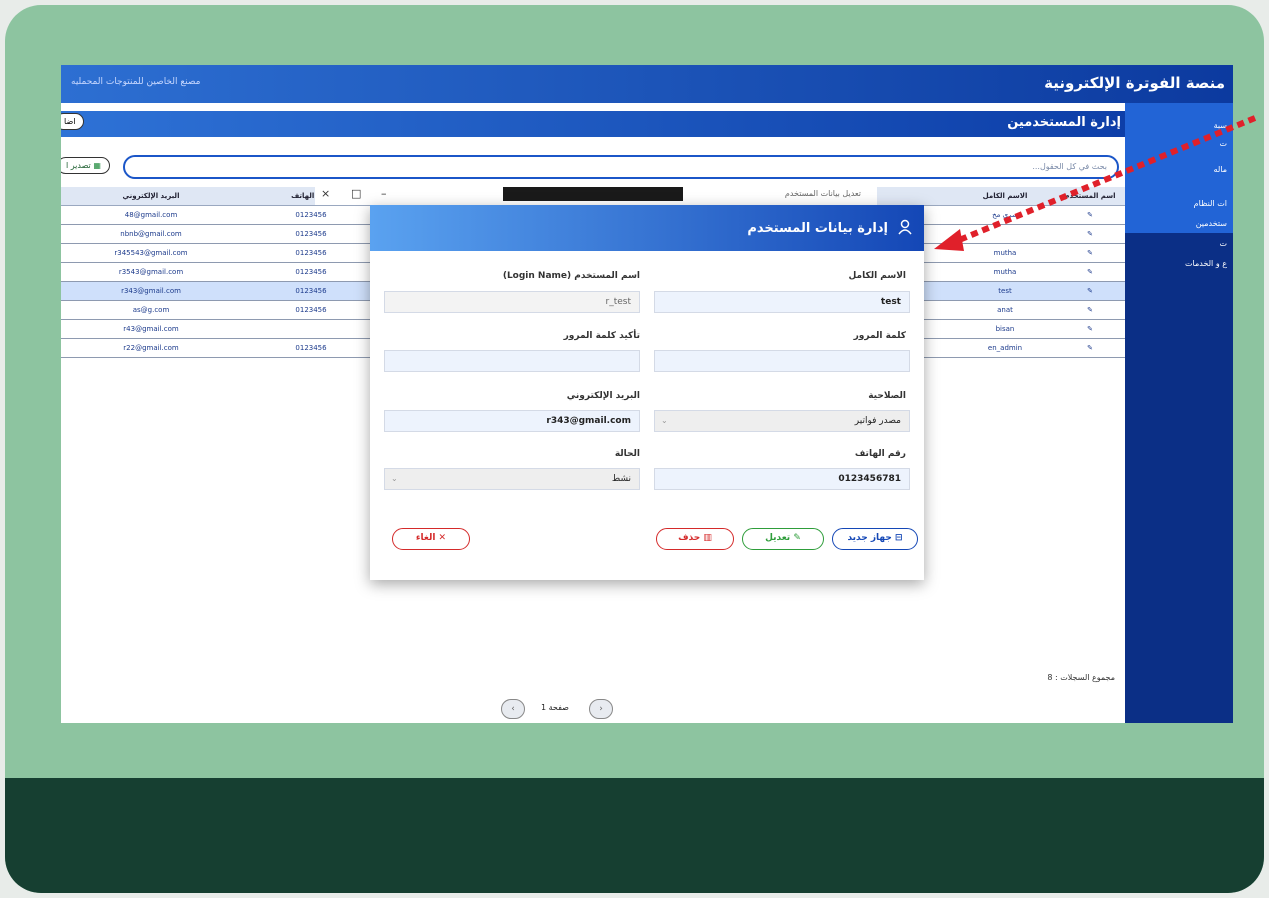  Describe the element at coordinates (151, 310) in the screenshot. I see `cell-email: as@g.com` at that location.